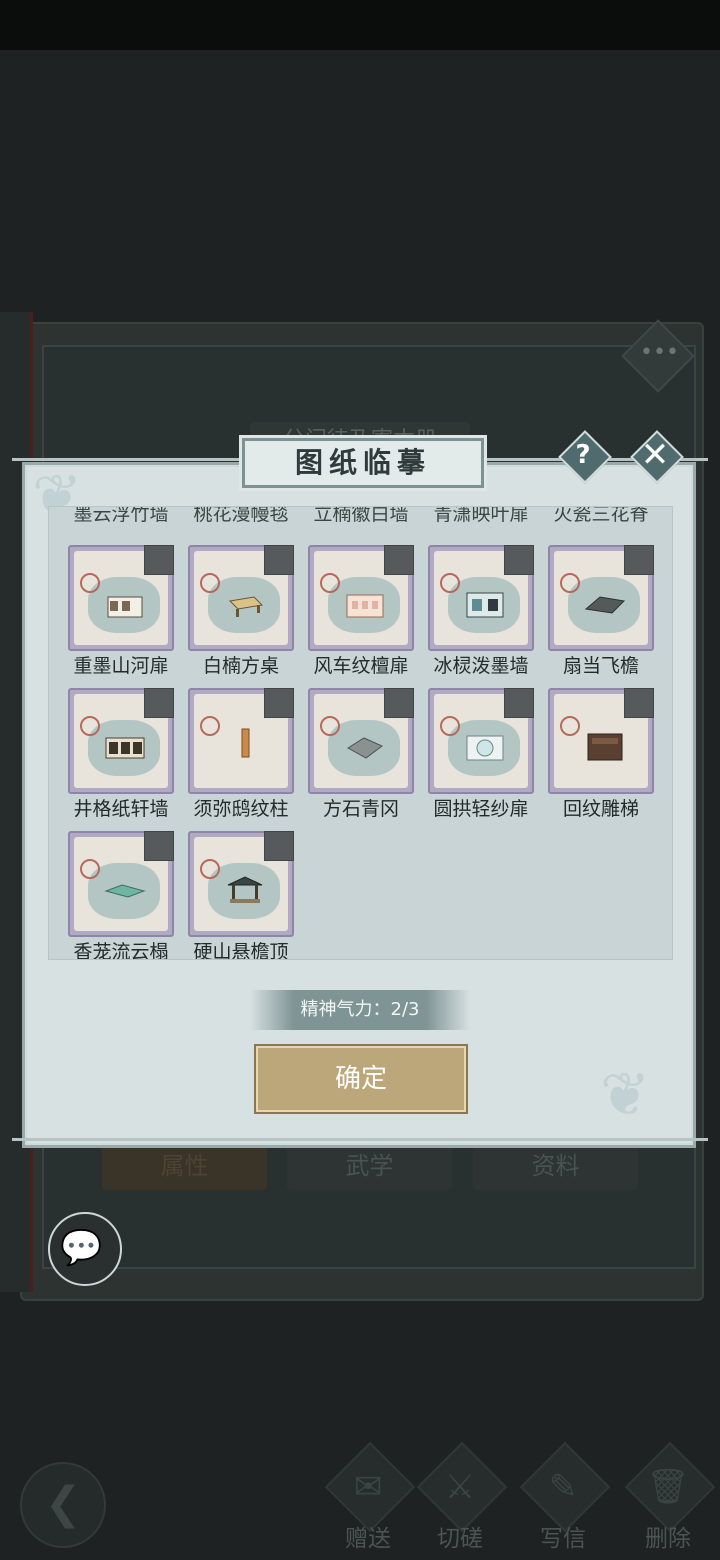 The height and width of the screenshot is (1560, 720). What do you see at coordinates (668, 1487) in the screenshot?
I see `trash-icon: 🗑` at bounding box center [668, 1487].